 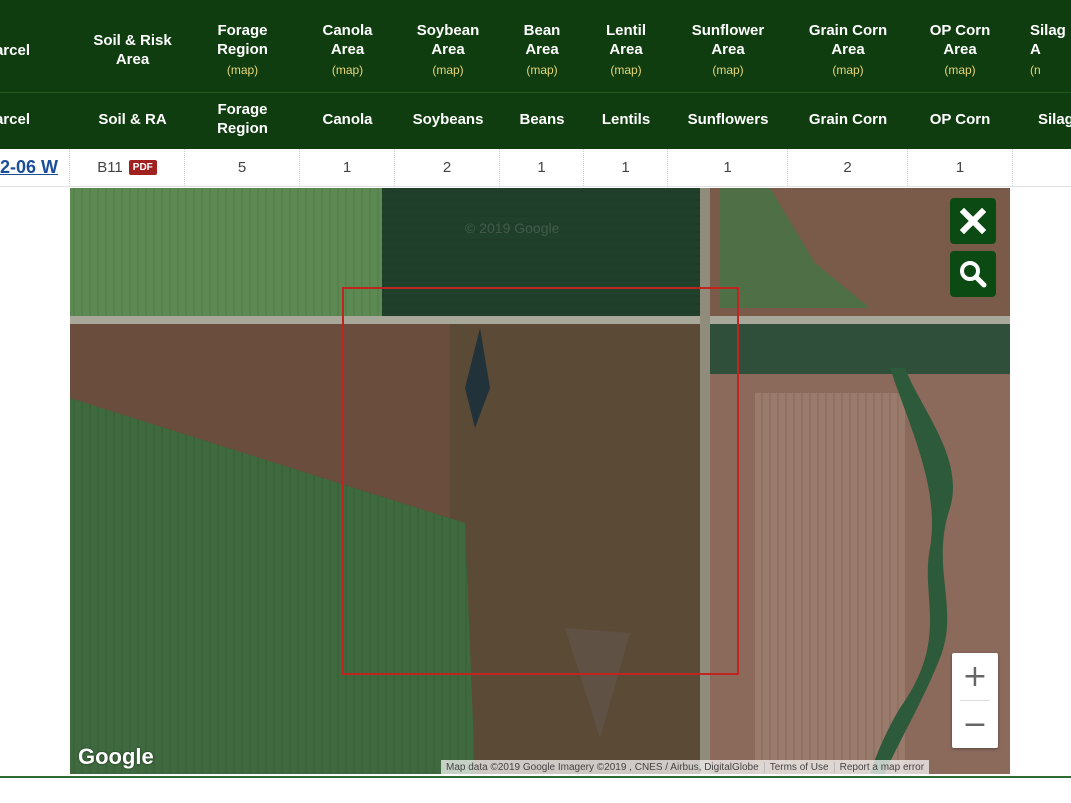 I want to click on header-bean-area: Bean Area (map), so click(x=542, y=50).